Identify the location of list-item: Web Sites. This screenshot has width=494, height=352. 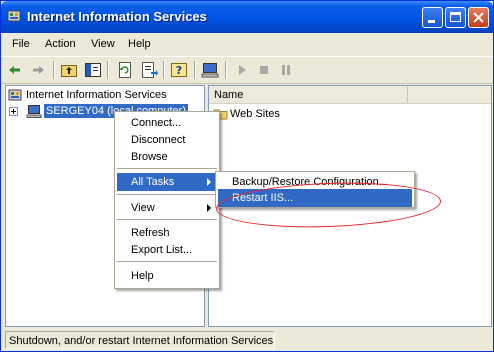
(273, 114).